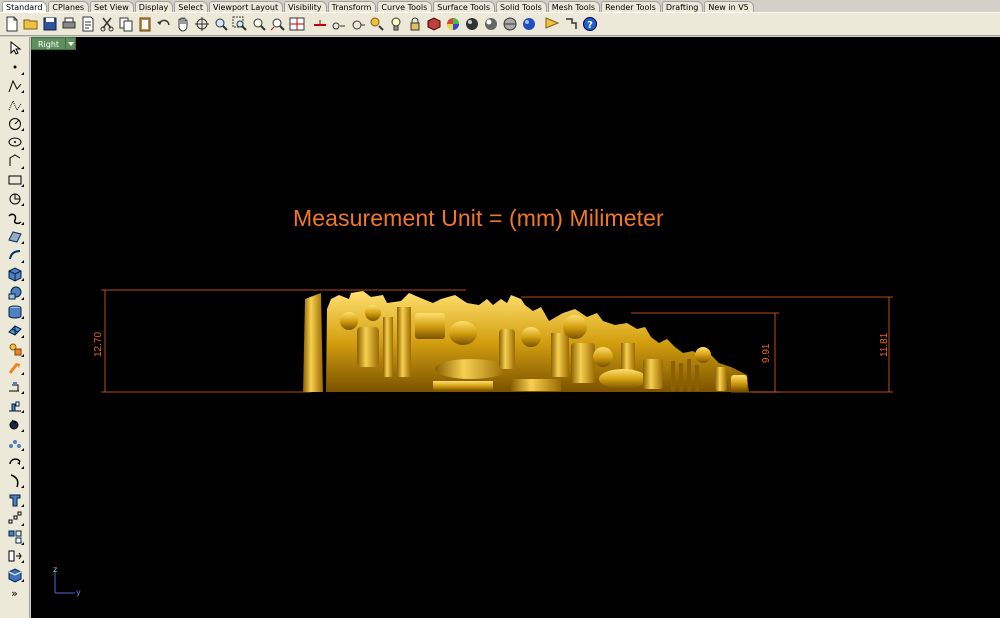 This screenshot has width=1000, height=618. Describe the element at coordinates (15, 217) in the screenshot. I see `curve-tools` at that location.